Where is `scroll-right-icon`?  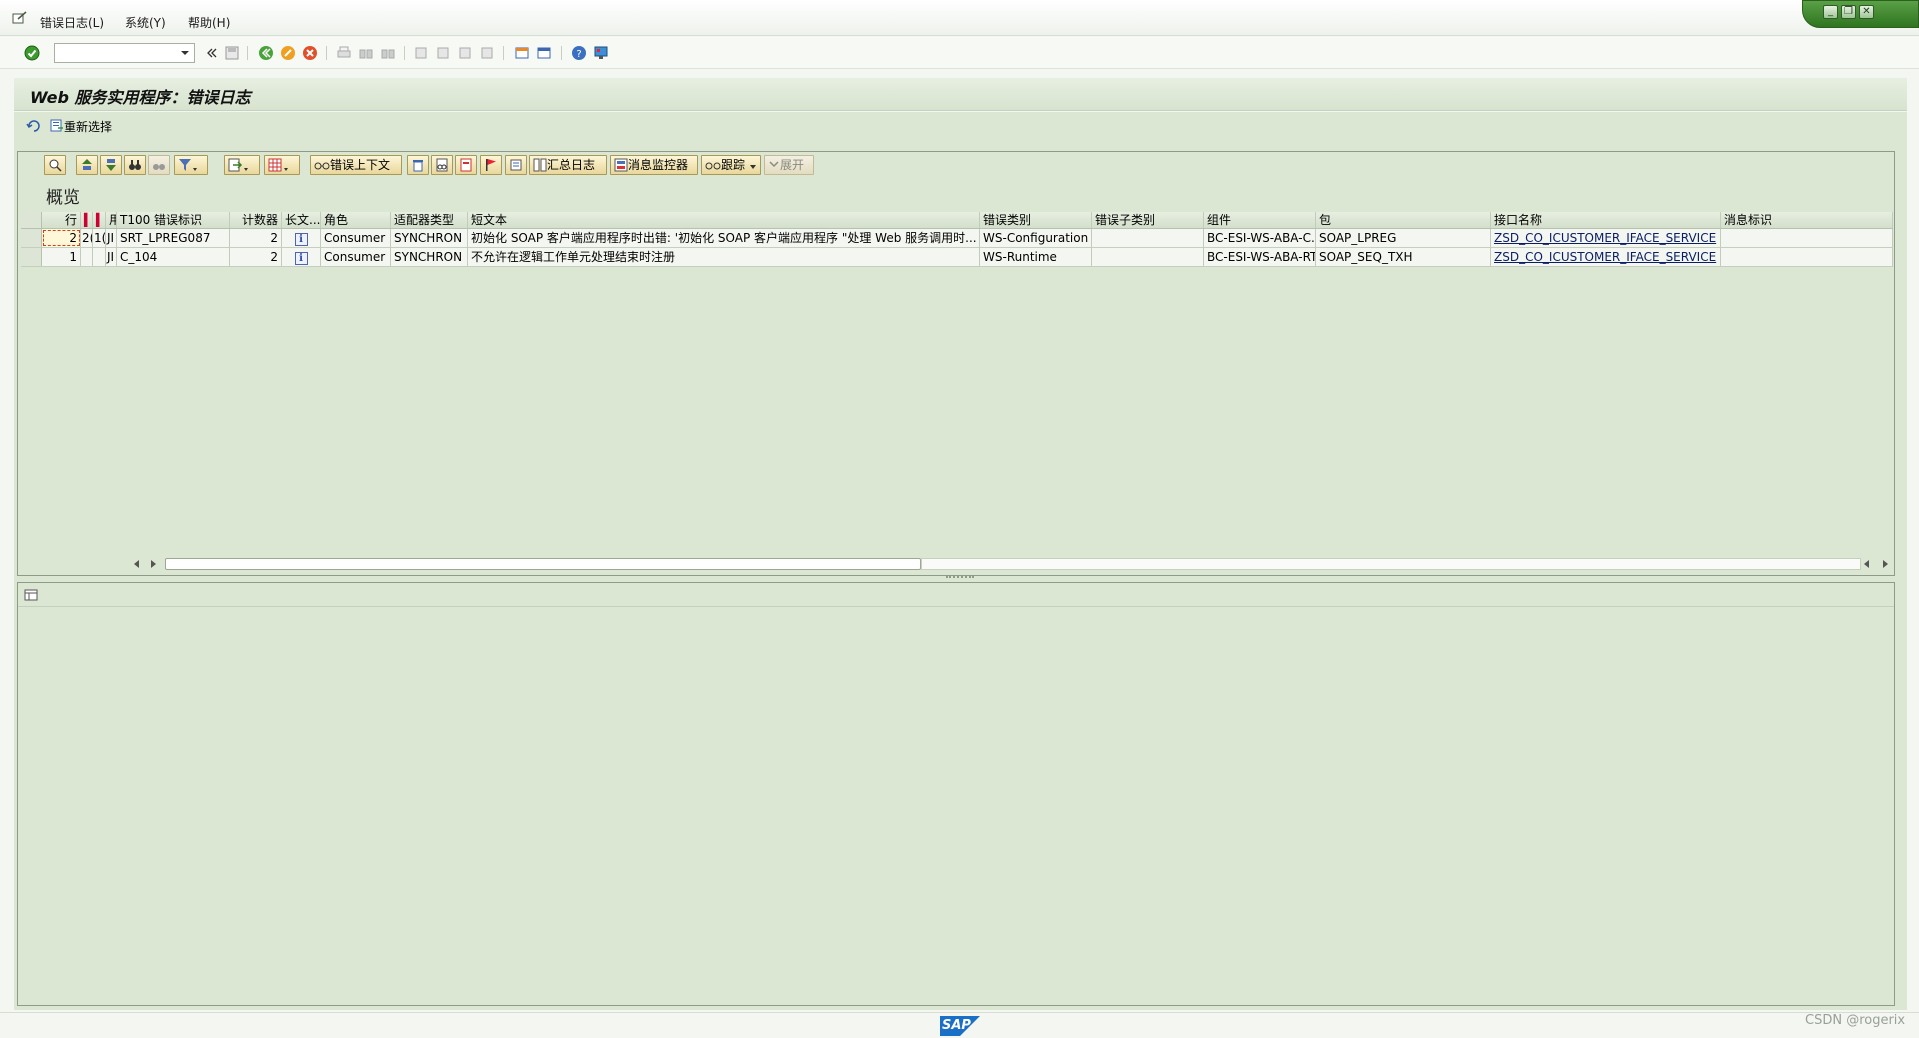
scroll-right-icon is located at coordinates (153, 564).